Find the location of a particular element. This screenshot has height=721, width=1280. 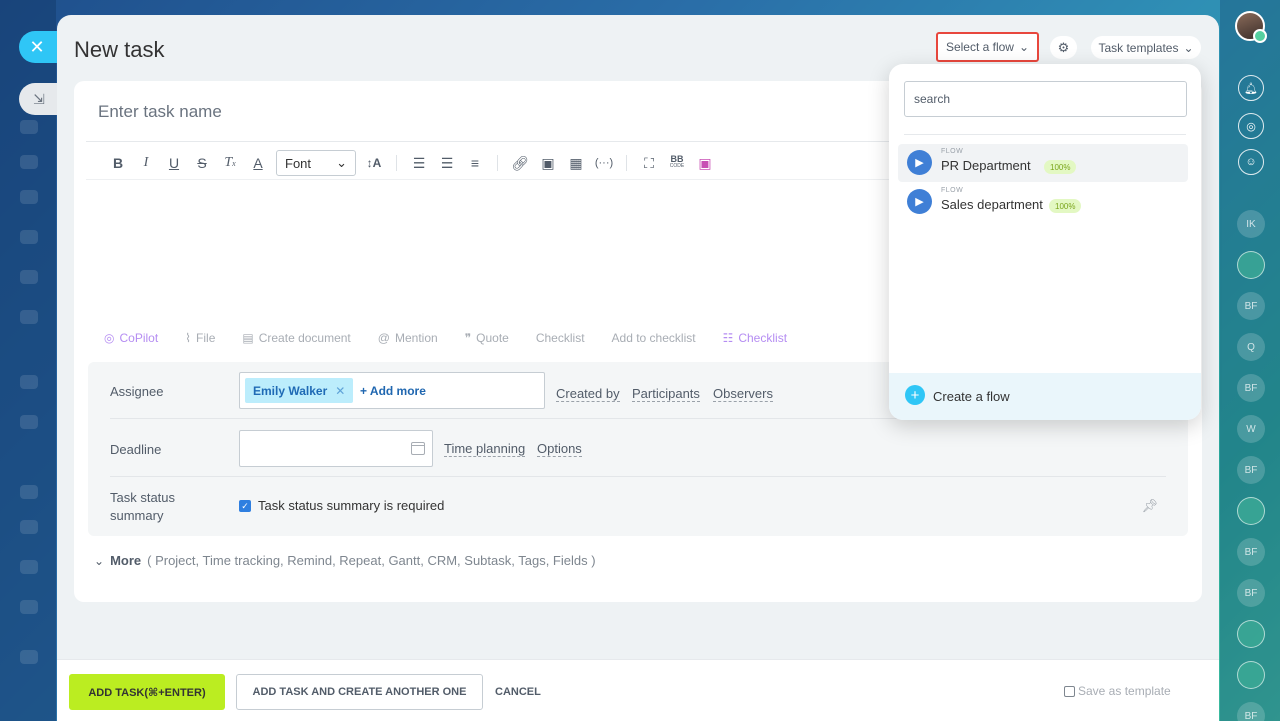

mention-action: @ Mention is located at coordinates (408, 338).